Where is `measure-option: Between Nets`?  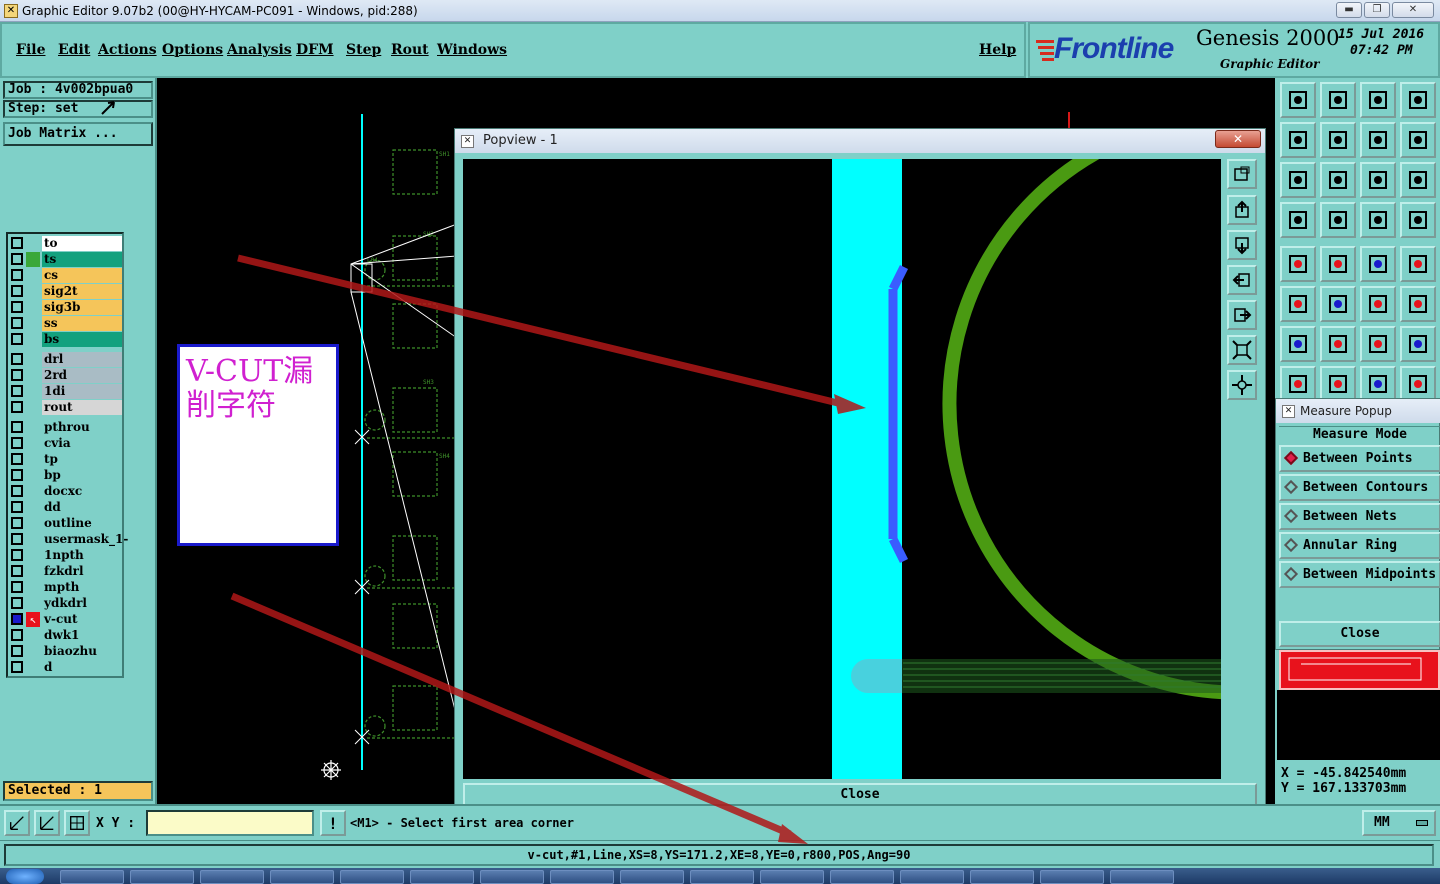
measure-option: Between Nets is located at coordinates (1359, 516).